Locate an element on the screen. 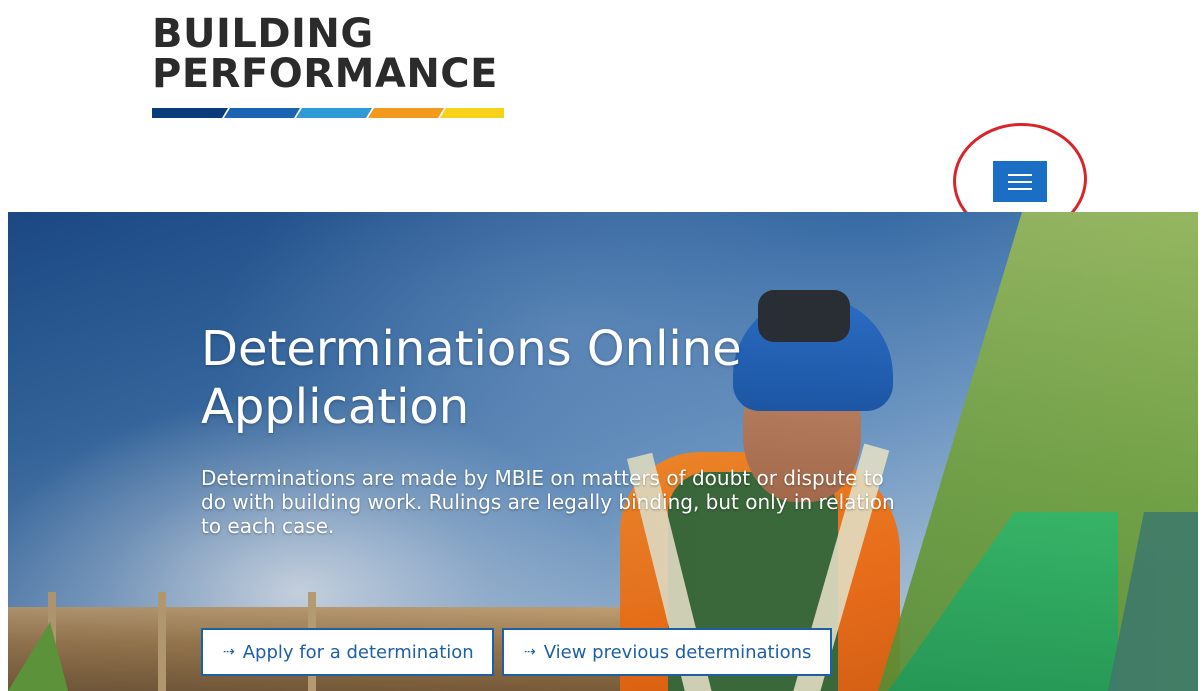  view-button-label: View previous determinations is located at coordinates (677, 652).